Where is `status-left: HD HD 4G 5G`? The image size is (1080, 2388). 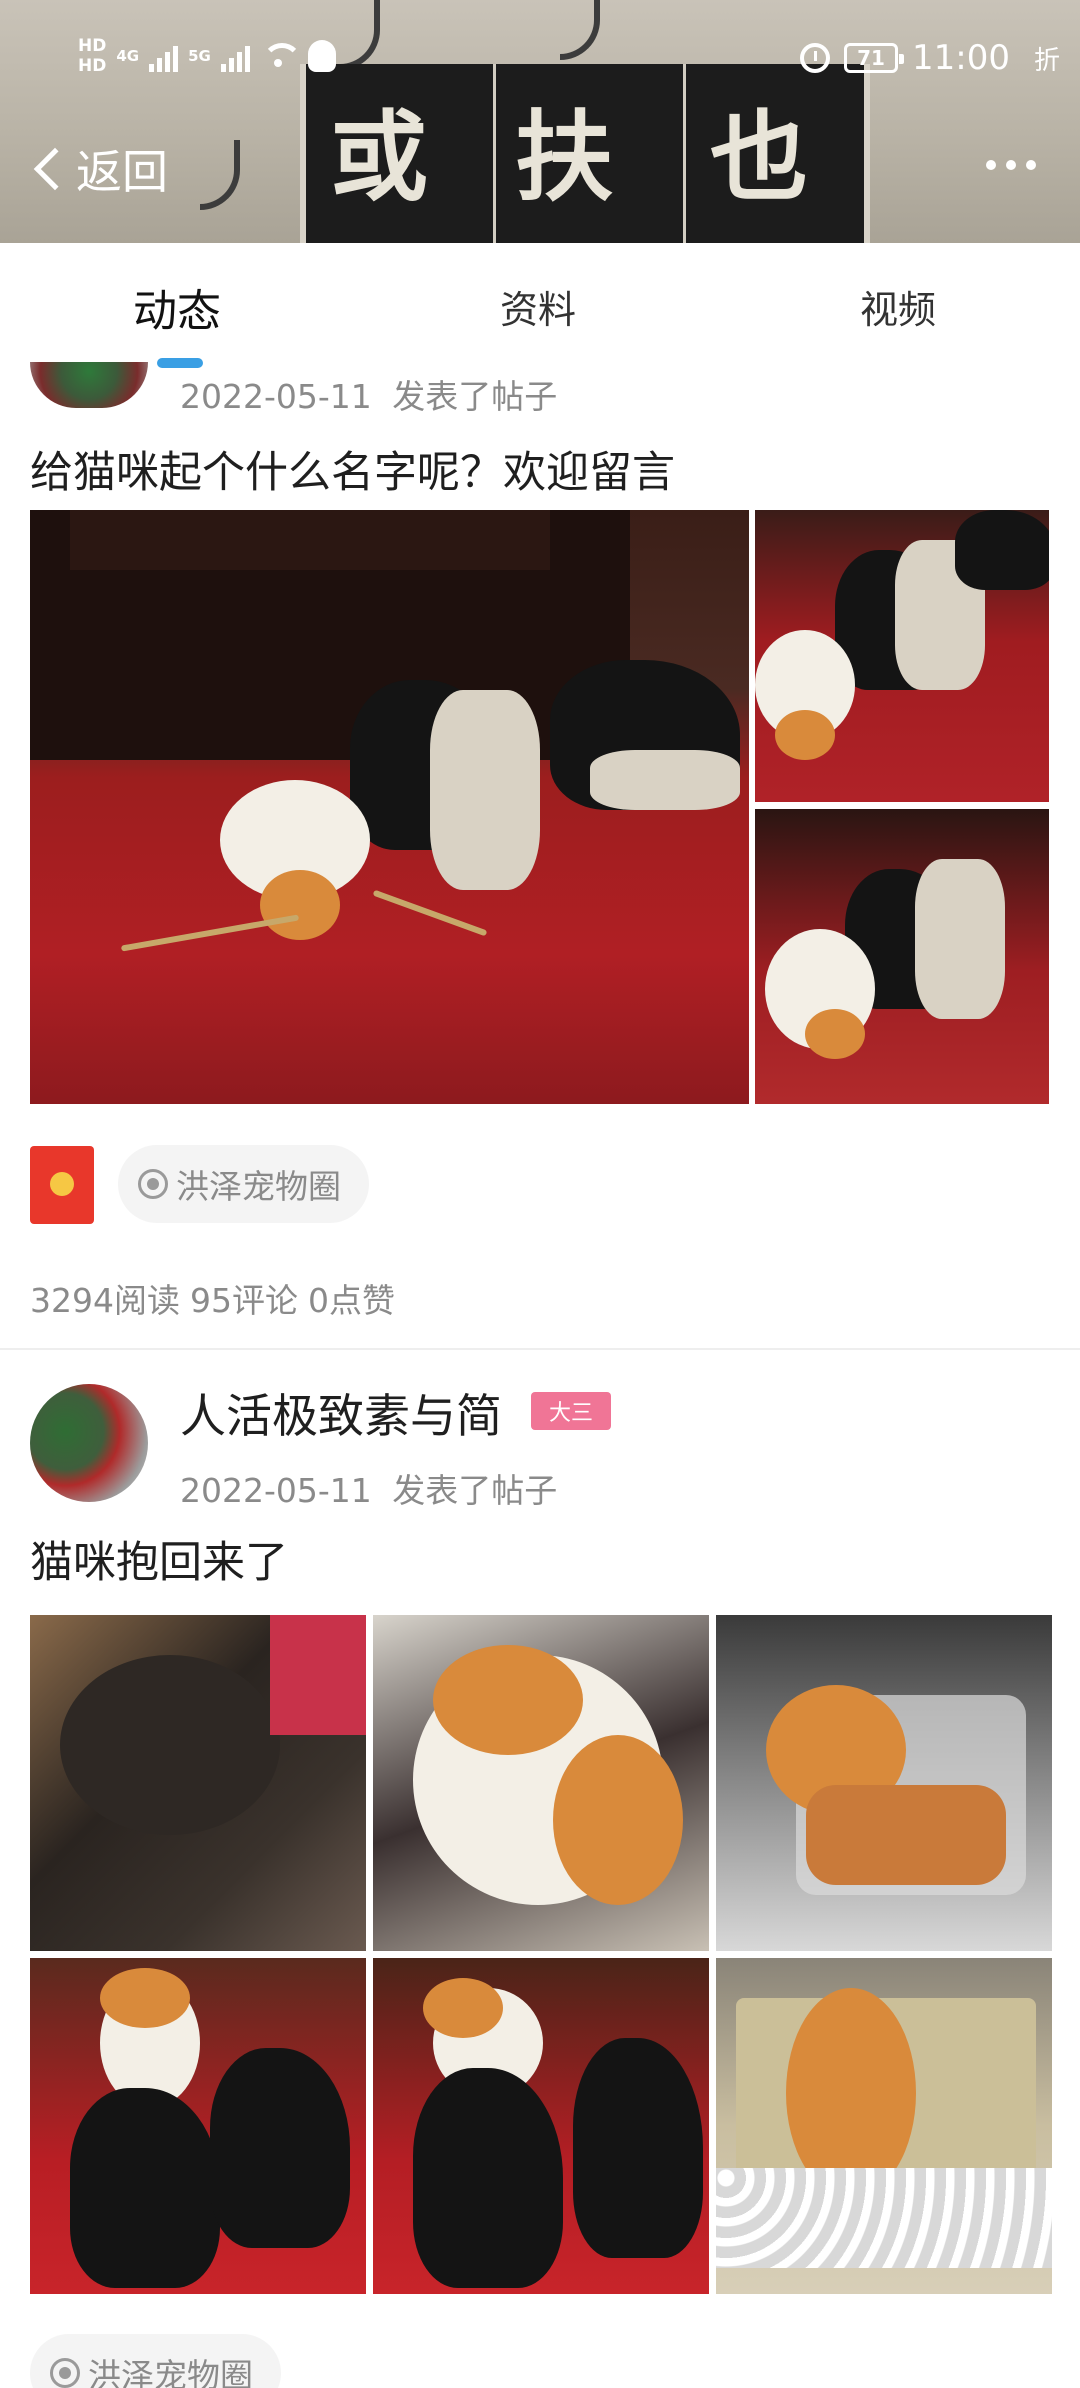 status-left: HD HD 4G 5G is located at coordinates (207, 56).